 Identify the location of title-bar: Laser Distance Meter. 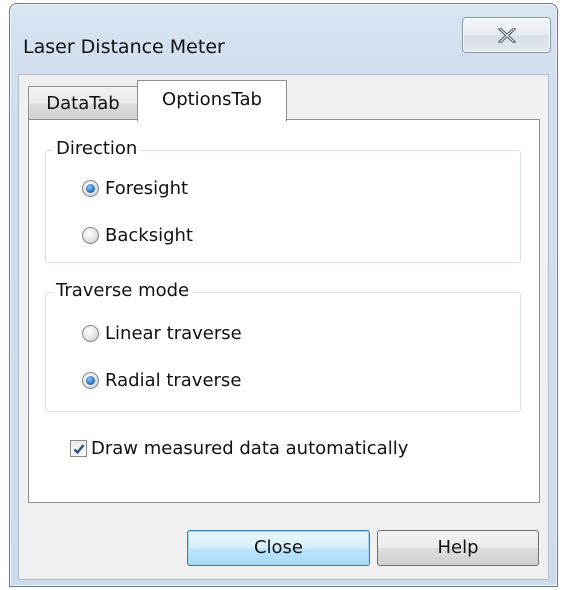
(283, 39).